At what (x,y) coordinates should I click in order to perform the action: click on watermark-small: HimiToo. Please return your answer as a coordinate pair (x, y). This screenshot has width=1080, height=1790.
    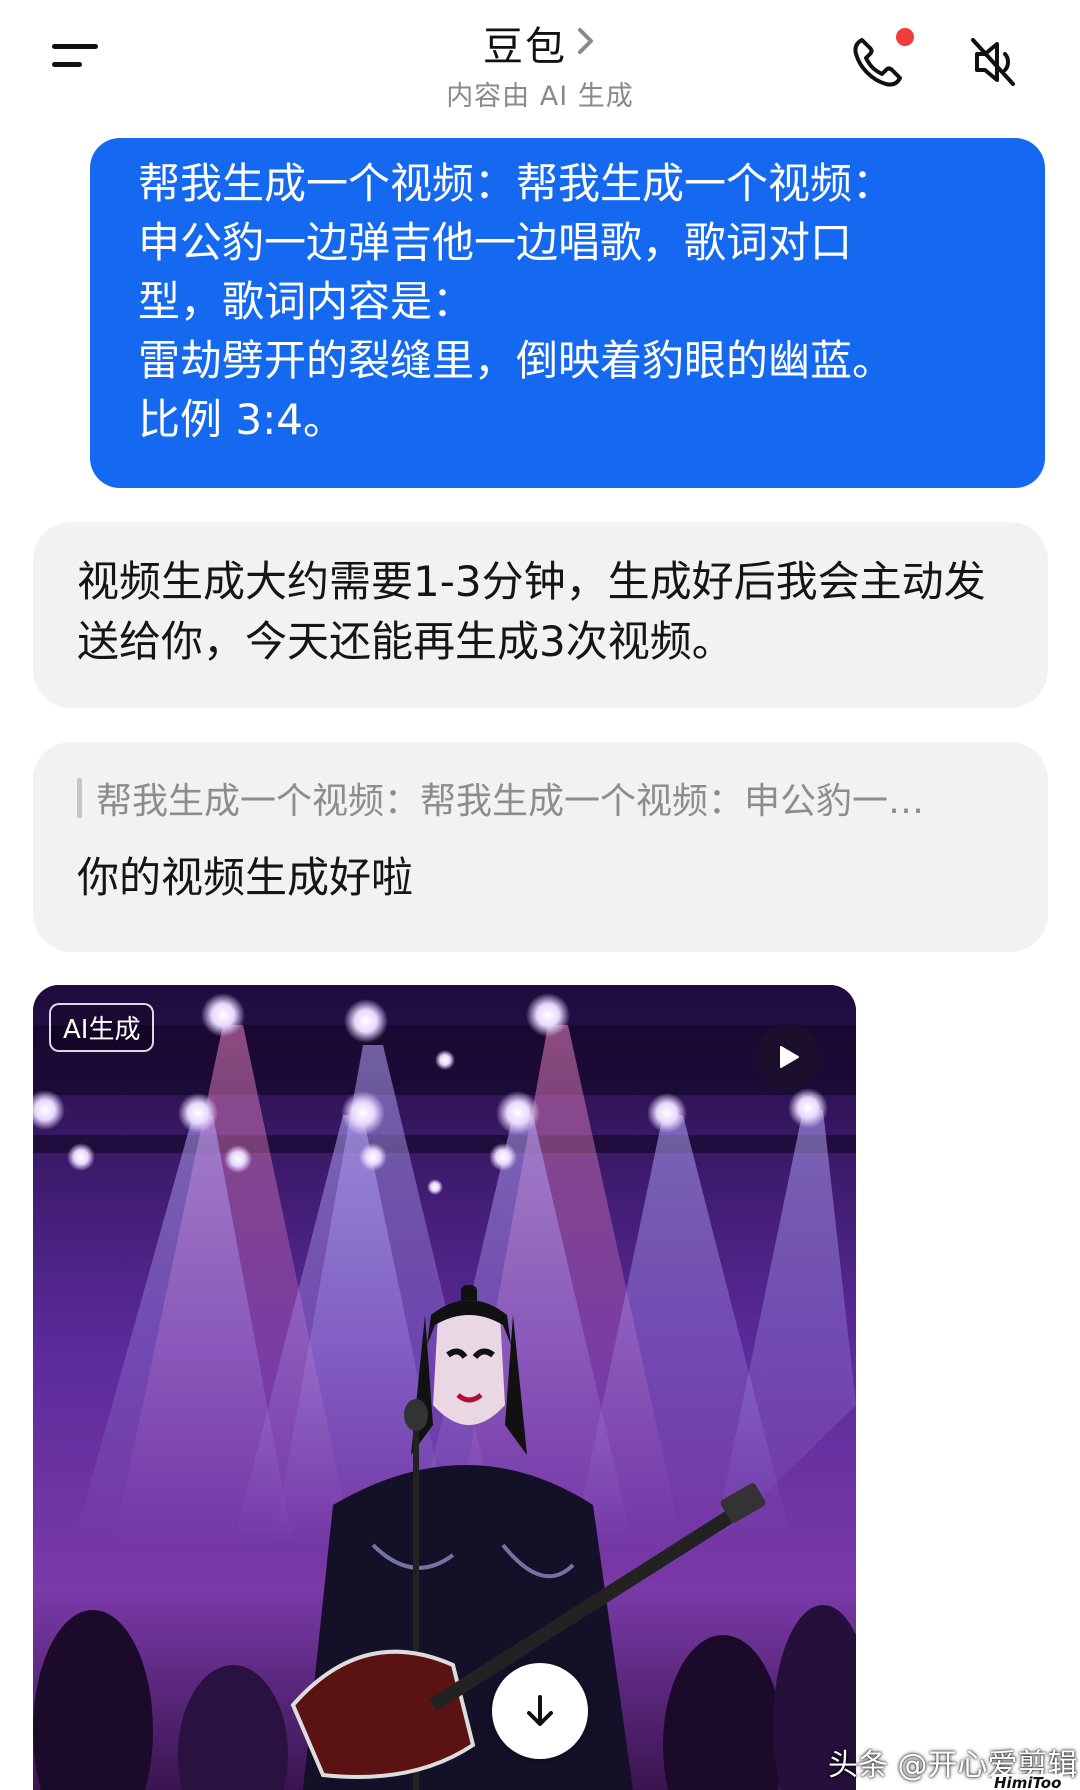
    Looking at the image, I should click on (1028, 1782).